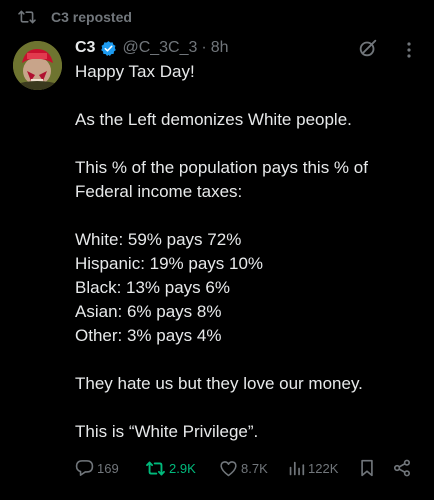 This screenshot has height=500, width=434. I want to click on post-line: Asian: 6% pays 8%, so click(148, 311).